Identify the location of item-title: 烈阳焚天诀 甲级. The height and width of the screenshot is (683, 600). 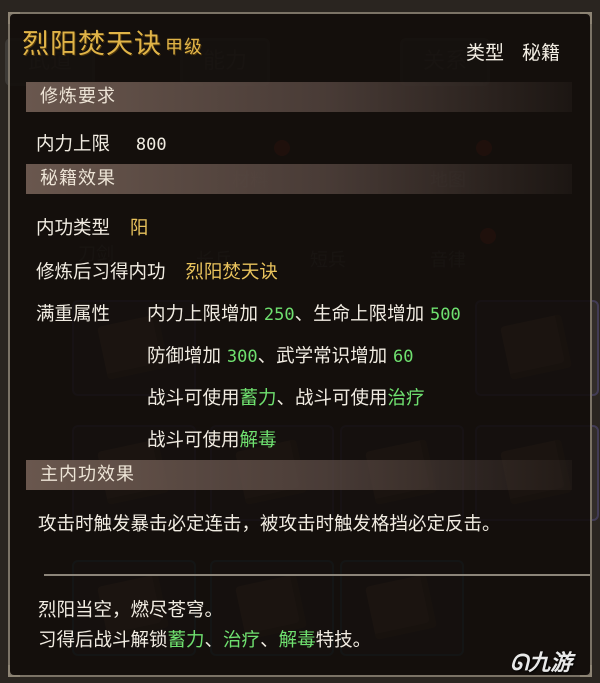
(112, 41).